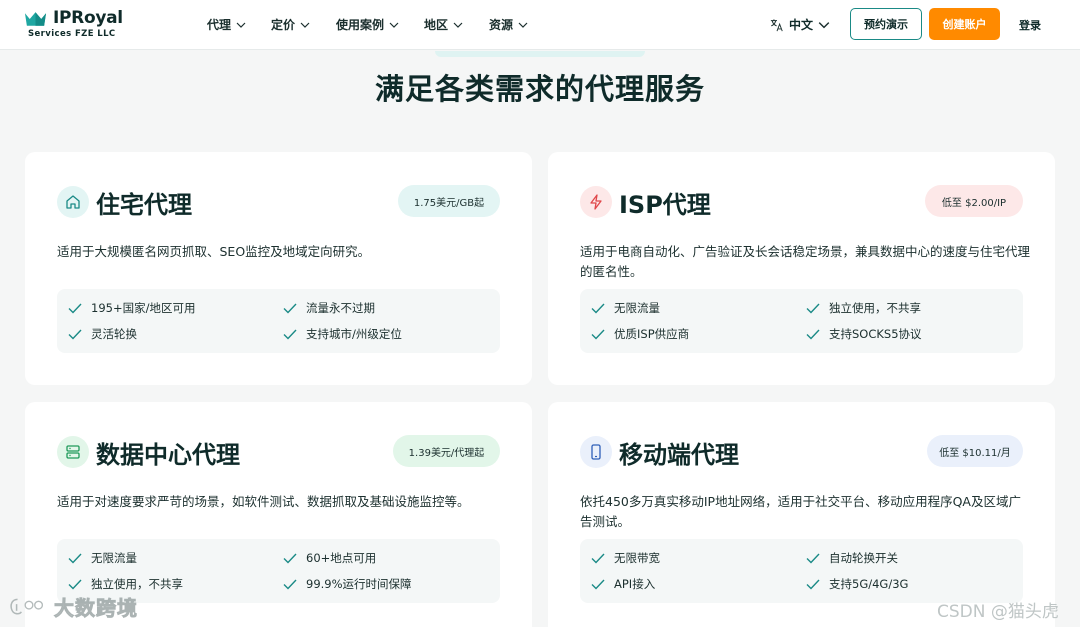  What do you see at coordinates (278, 321) in the screenshot?
I see `feature-list: 195+国家/地区可用 流量永不过期 灵活轮换 支持城市/州级定位` at bounding box center [278, 321].